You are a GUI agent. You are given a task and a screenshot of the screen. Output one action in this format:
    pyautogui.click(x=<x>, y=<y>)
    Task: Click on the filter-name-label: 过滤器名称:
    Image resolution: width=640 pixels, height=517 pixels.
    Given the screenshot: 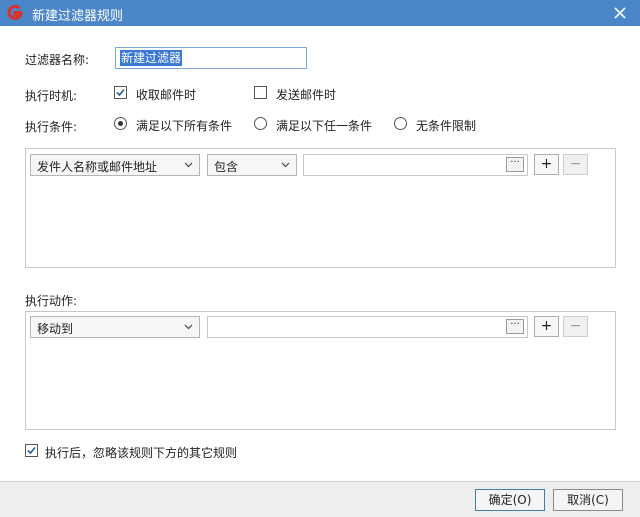 What is the action you would take?
    pyautogui.click(x=57, y=60)
    